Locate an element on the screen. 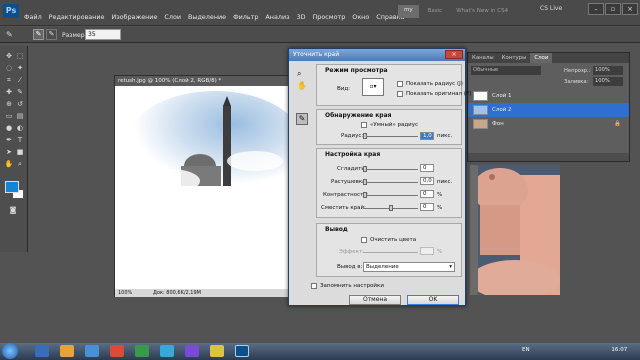  app2-taskbar-icon is located at coordinates (192, 351).